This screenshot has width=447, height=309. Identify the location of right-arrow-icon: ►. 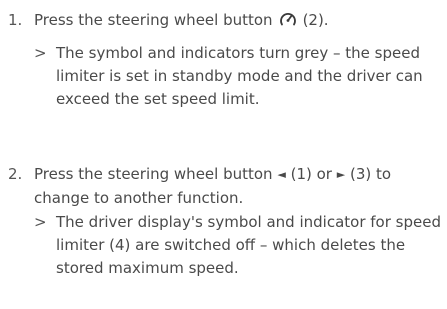
(341, 174).